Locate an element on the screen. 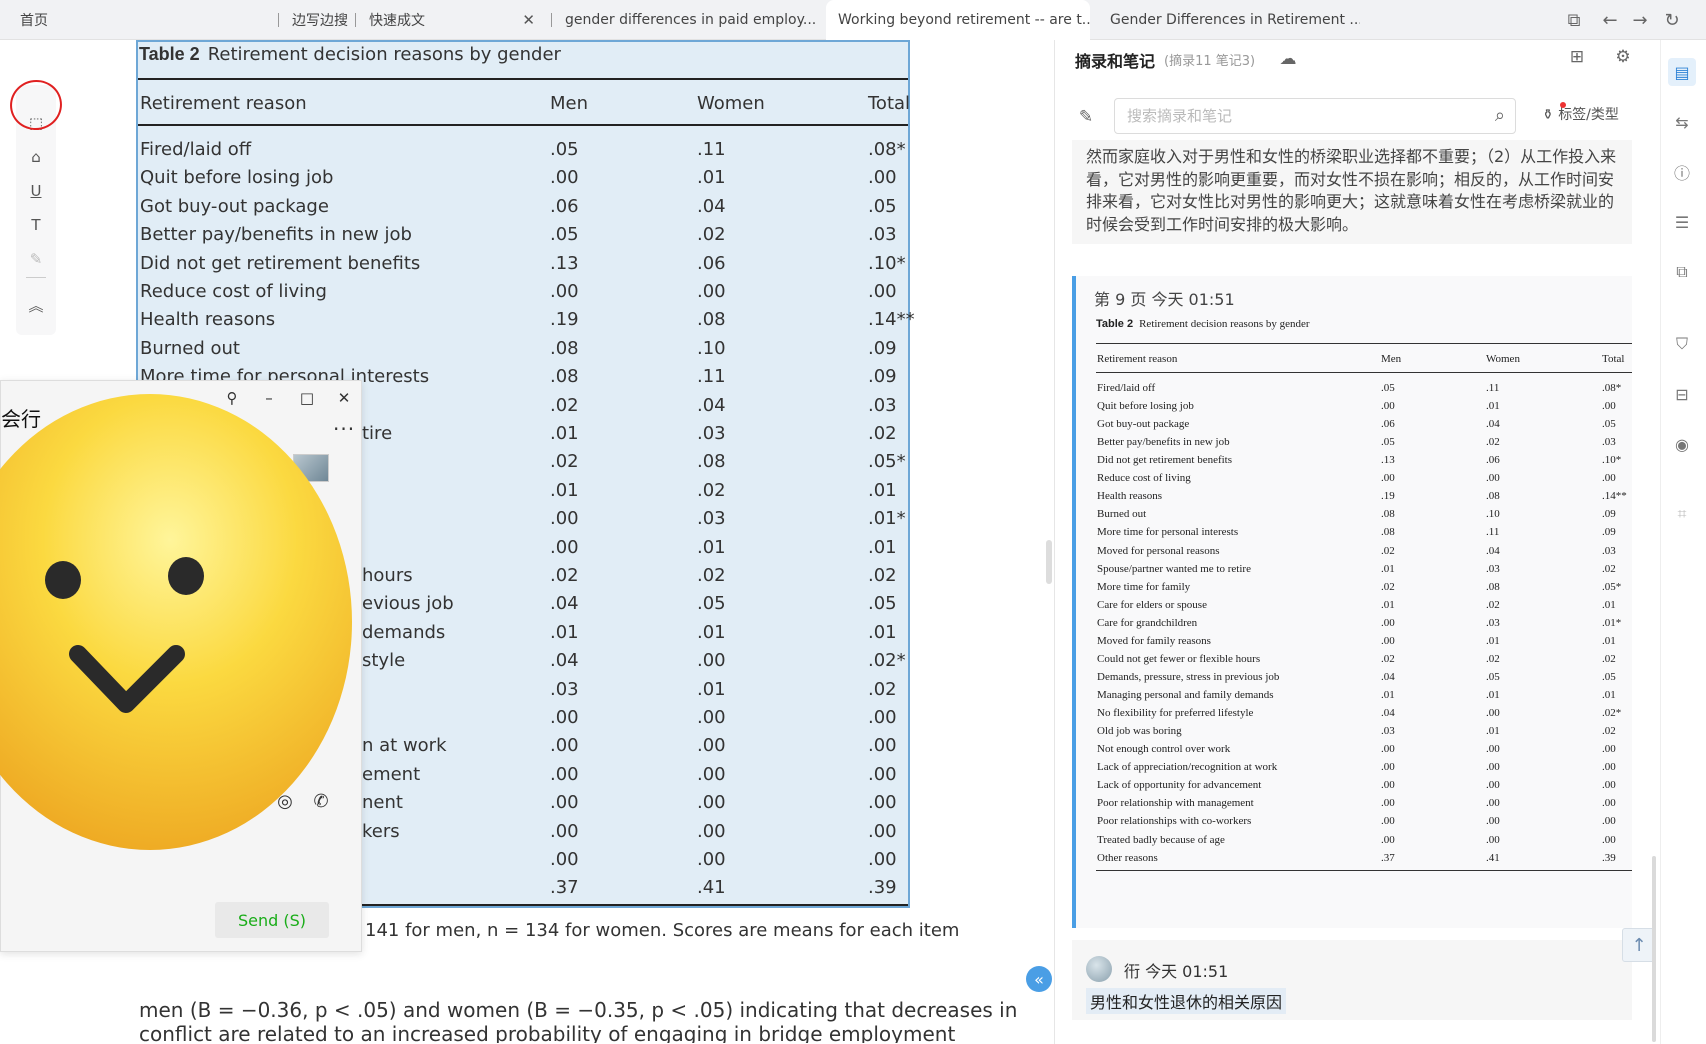 The width and height of the screenshot is (1706, 1044). note-card: 衎 今天 01:51 男性和女性退休的相关原因 is located at coordinates (1352, 980).